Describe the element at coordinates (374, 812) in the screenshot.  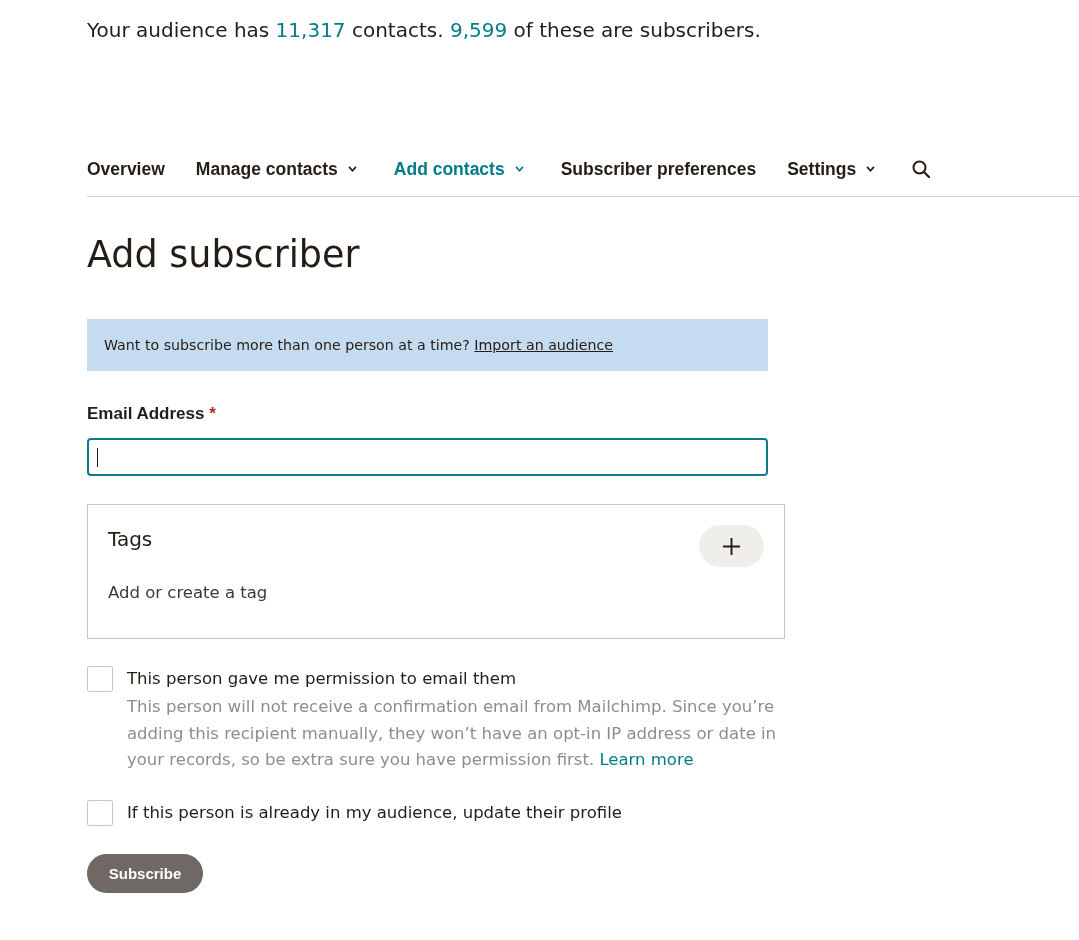
I see `checkbox-label: If this person is already in my audience, update their profile` at that location.